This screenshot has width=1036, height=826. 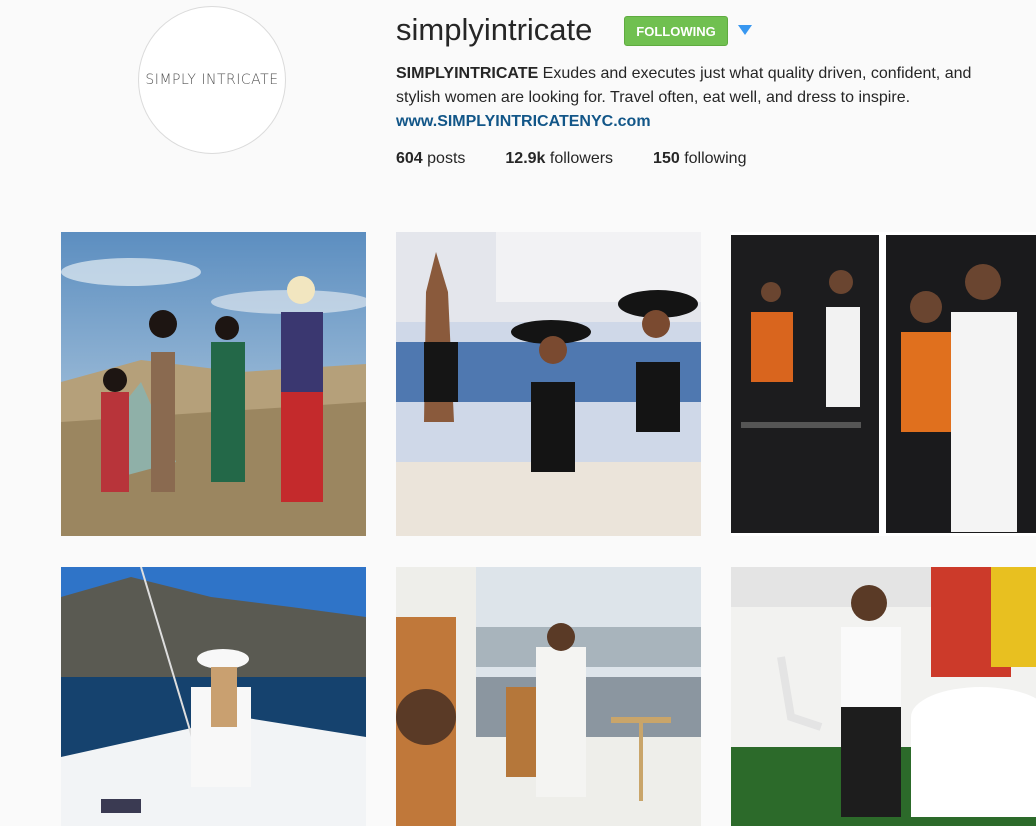 I want to click on post-woman-at-event-tent, so click(x=883, y=696).